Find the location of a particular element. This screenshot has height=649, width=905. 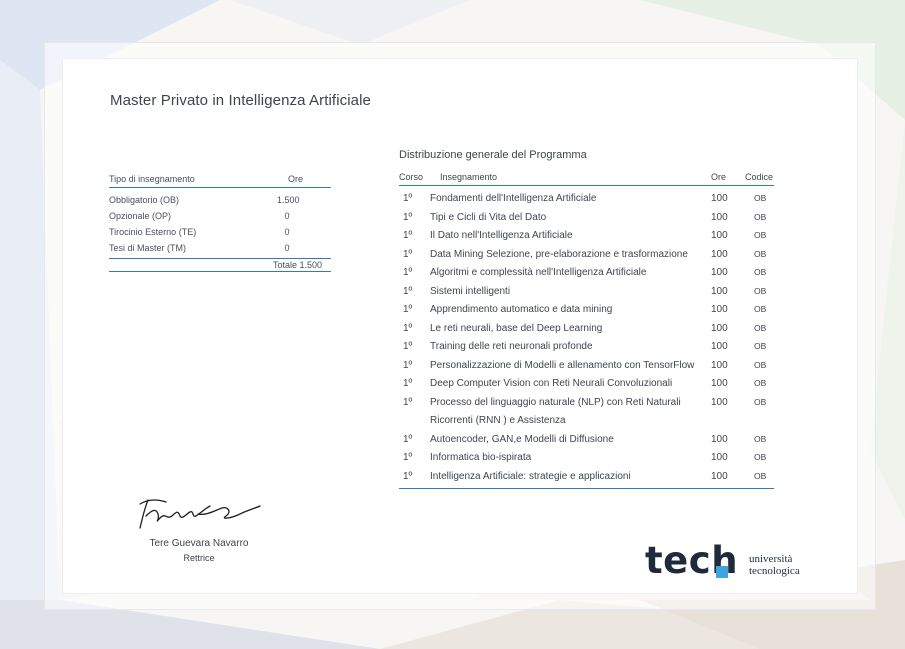

table-row: 1º Sistemi intelligenti 100 OB is located at coordinates (586, 292).